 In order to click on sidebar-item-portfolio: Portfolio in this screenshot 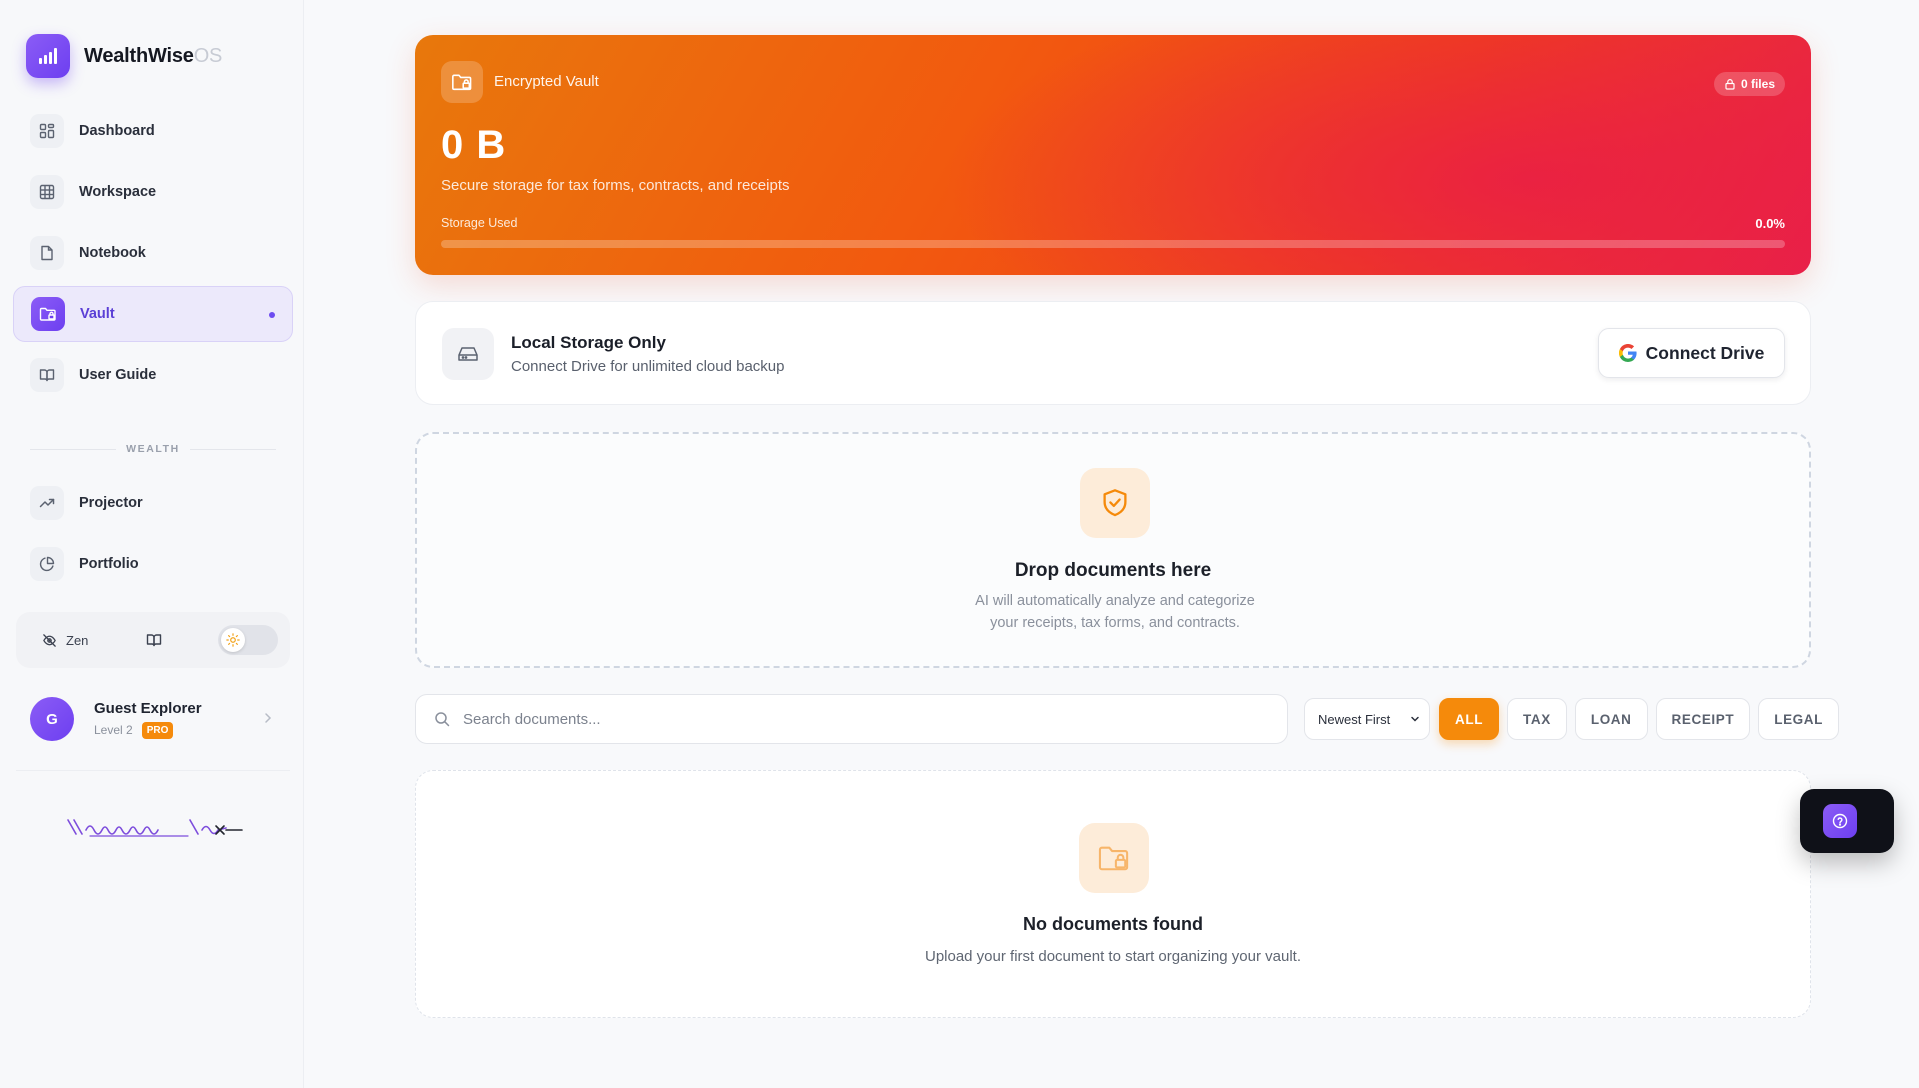, I will do `click(153, 564)`.